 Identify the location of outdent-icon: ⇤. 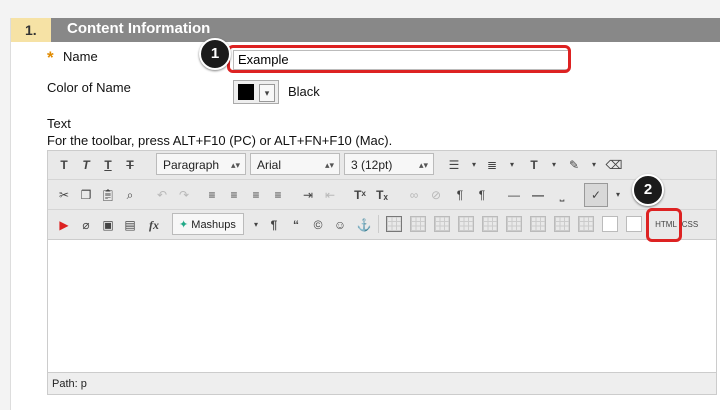
(330, 195).